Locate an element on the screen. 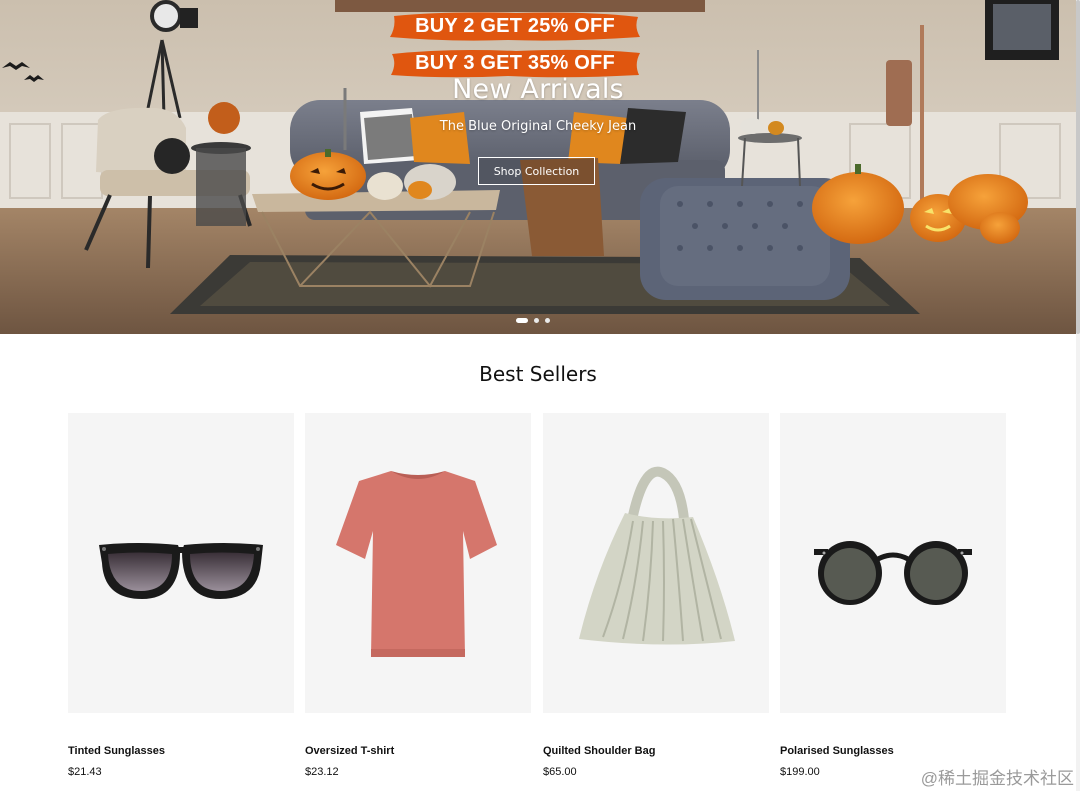 Image resolution: width=1080 pixels, height=791 pixels. polarised-sunglasses-image is located at coordinates (893, 573).